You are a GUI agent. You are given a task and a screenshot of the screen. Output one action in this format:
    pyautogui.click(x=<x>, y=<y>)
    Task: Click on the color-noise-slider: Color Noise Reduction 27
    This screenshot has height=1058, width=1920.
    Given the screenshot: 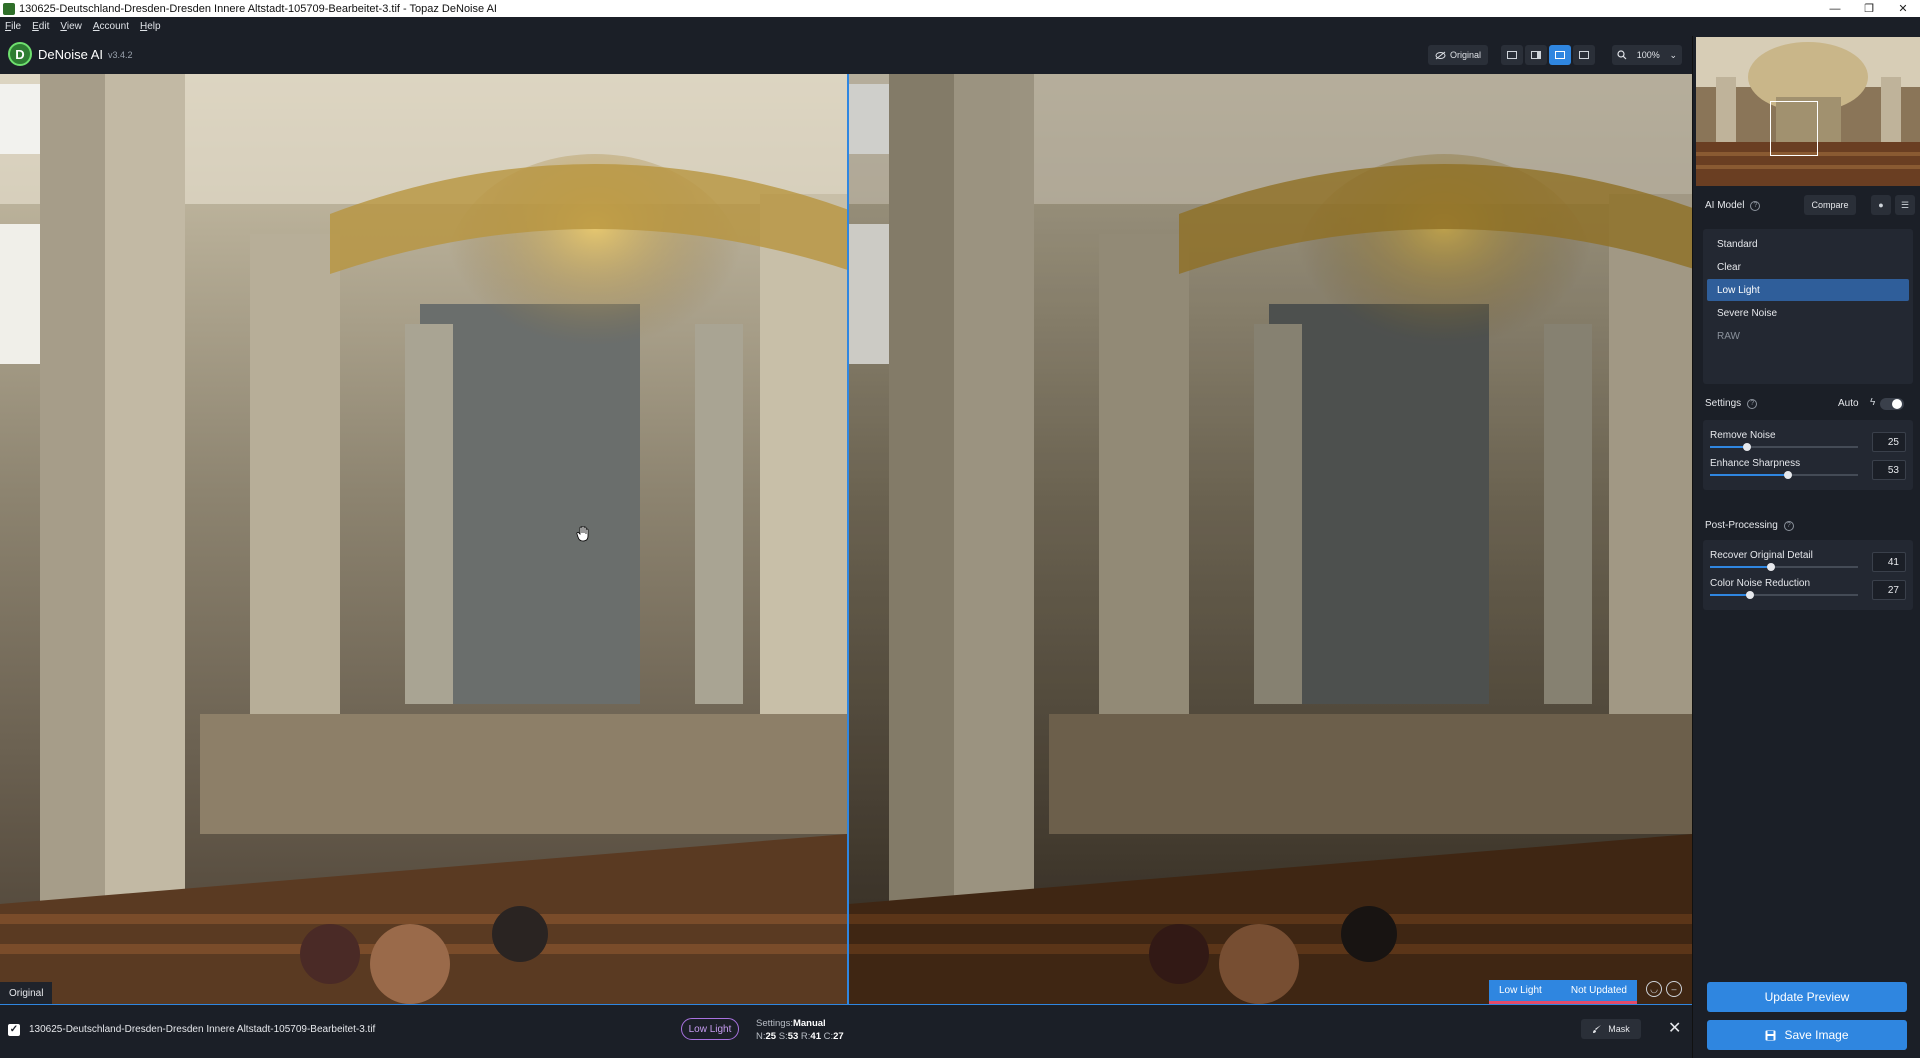 What is the action you would take?
    pyautogui.click(x=1808, y=591)
    